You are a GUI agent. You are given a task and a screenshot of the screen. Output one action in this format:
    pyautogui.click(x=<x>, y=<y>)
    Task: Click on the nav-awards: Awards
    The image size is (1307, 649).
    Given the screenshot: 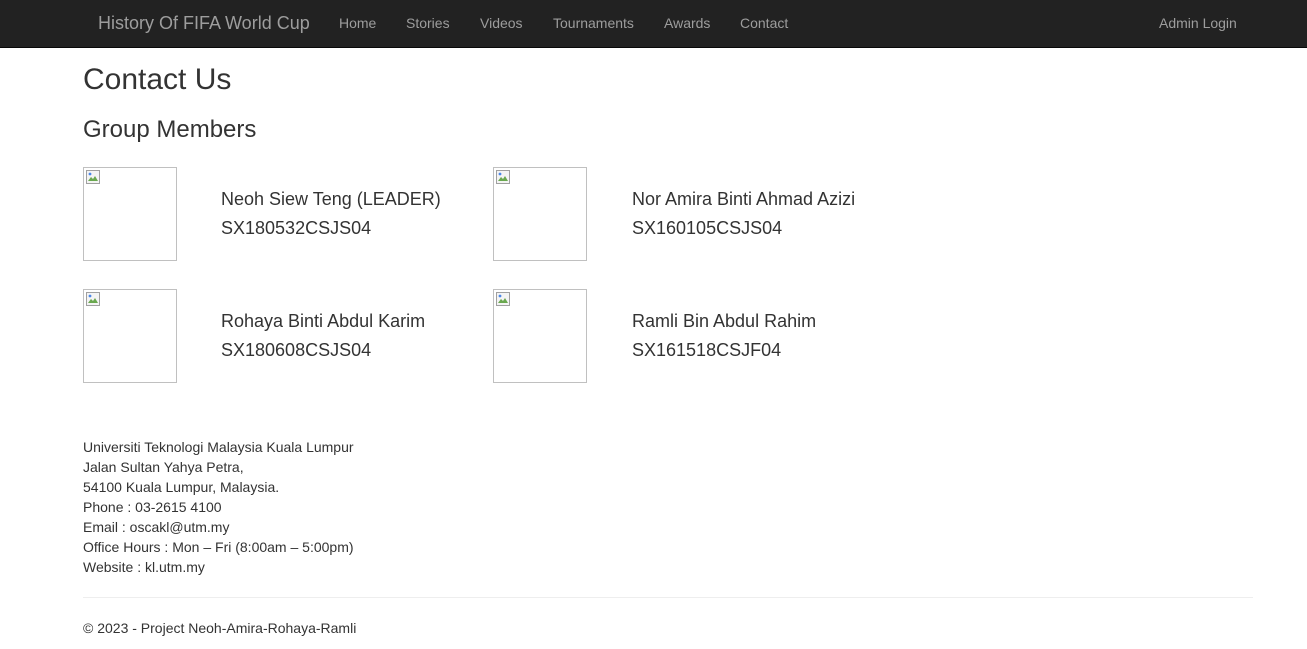 What is the action you would take?
    pyautogui.click(x=687, y=24)
    